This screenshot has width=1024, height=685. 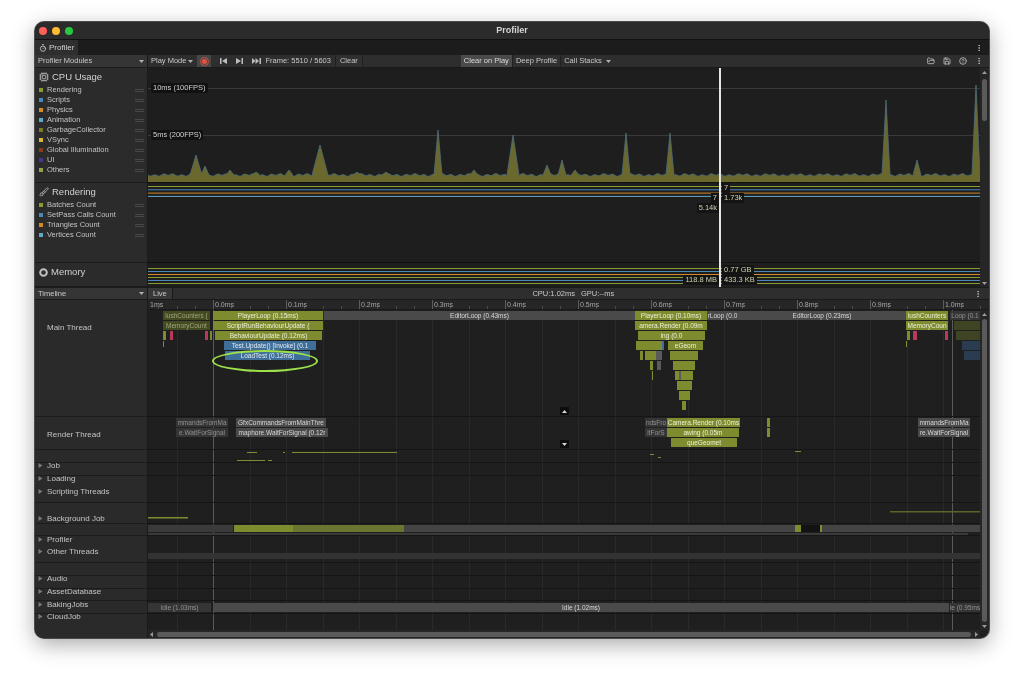 I want to click on thread-group-foldout: CloudJob, so click(x=59, y=616).